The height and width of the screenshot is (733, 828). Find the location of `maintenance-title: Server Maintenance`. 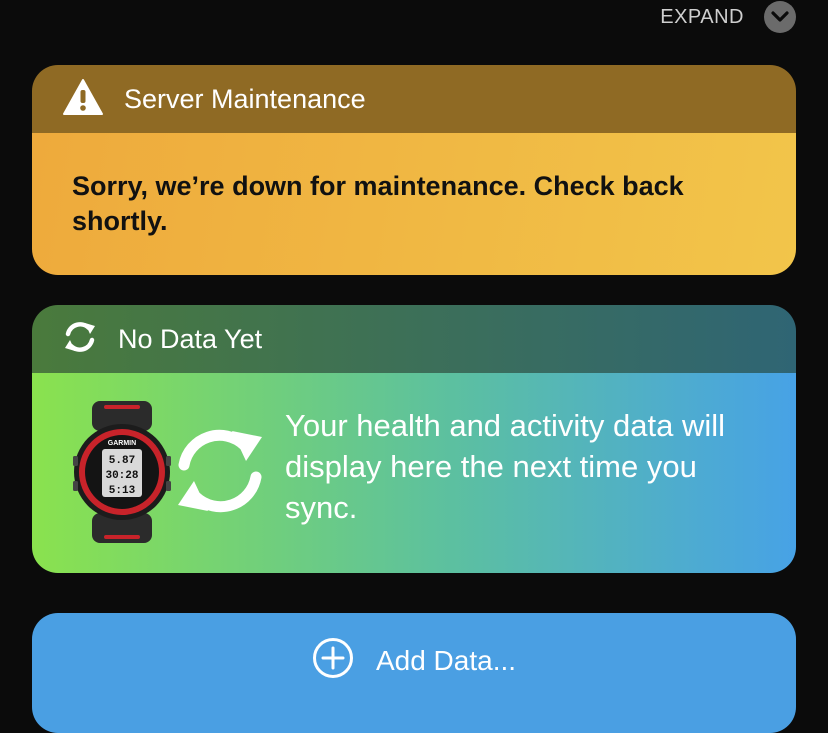

maintenance-title: Server Maintenance is located at coordinates (245, 98).